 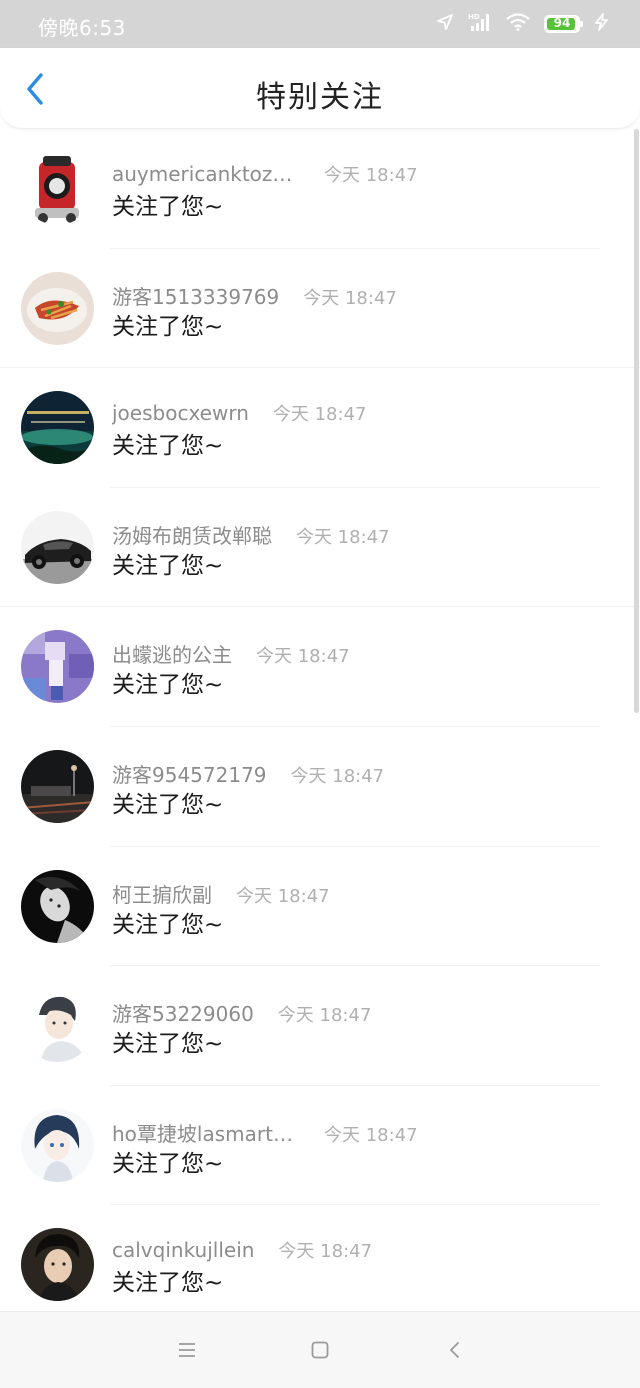 What do you see at coordinates (320, 97) in the screenshot?
I see `page-title: 特别关注` at bounding box center [320, 97].